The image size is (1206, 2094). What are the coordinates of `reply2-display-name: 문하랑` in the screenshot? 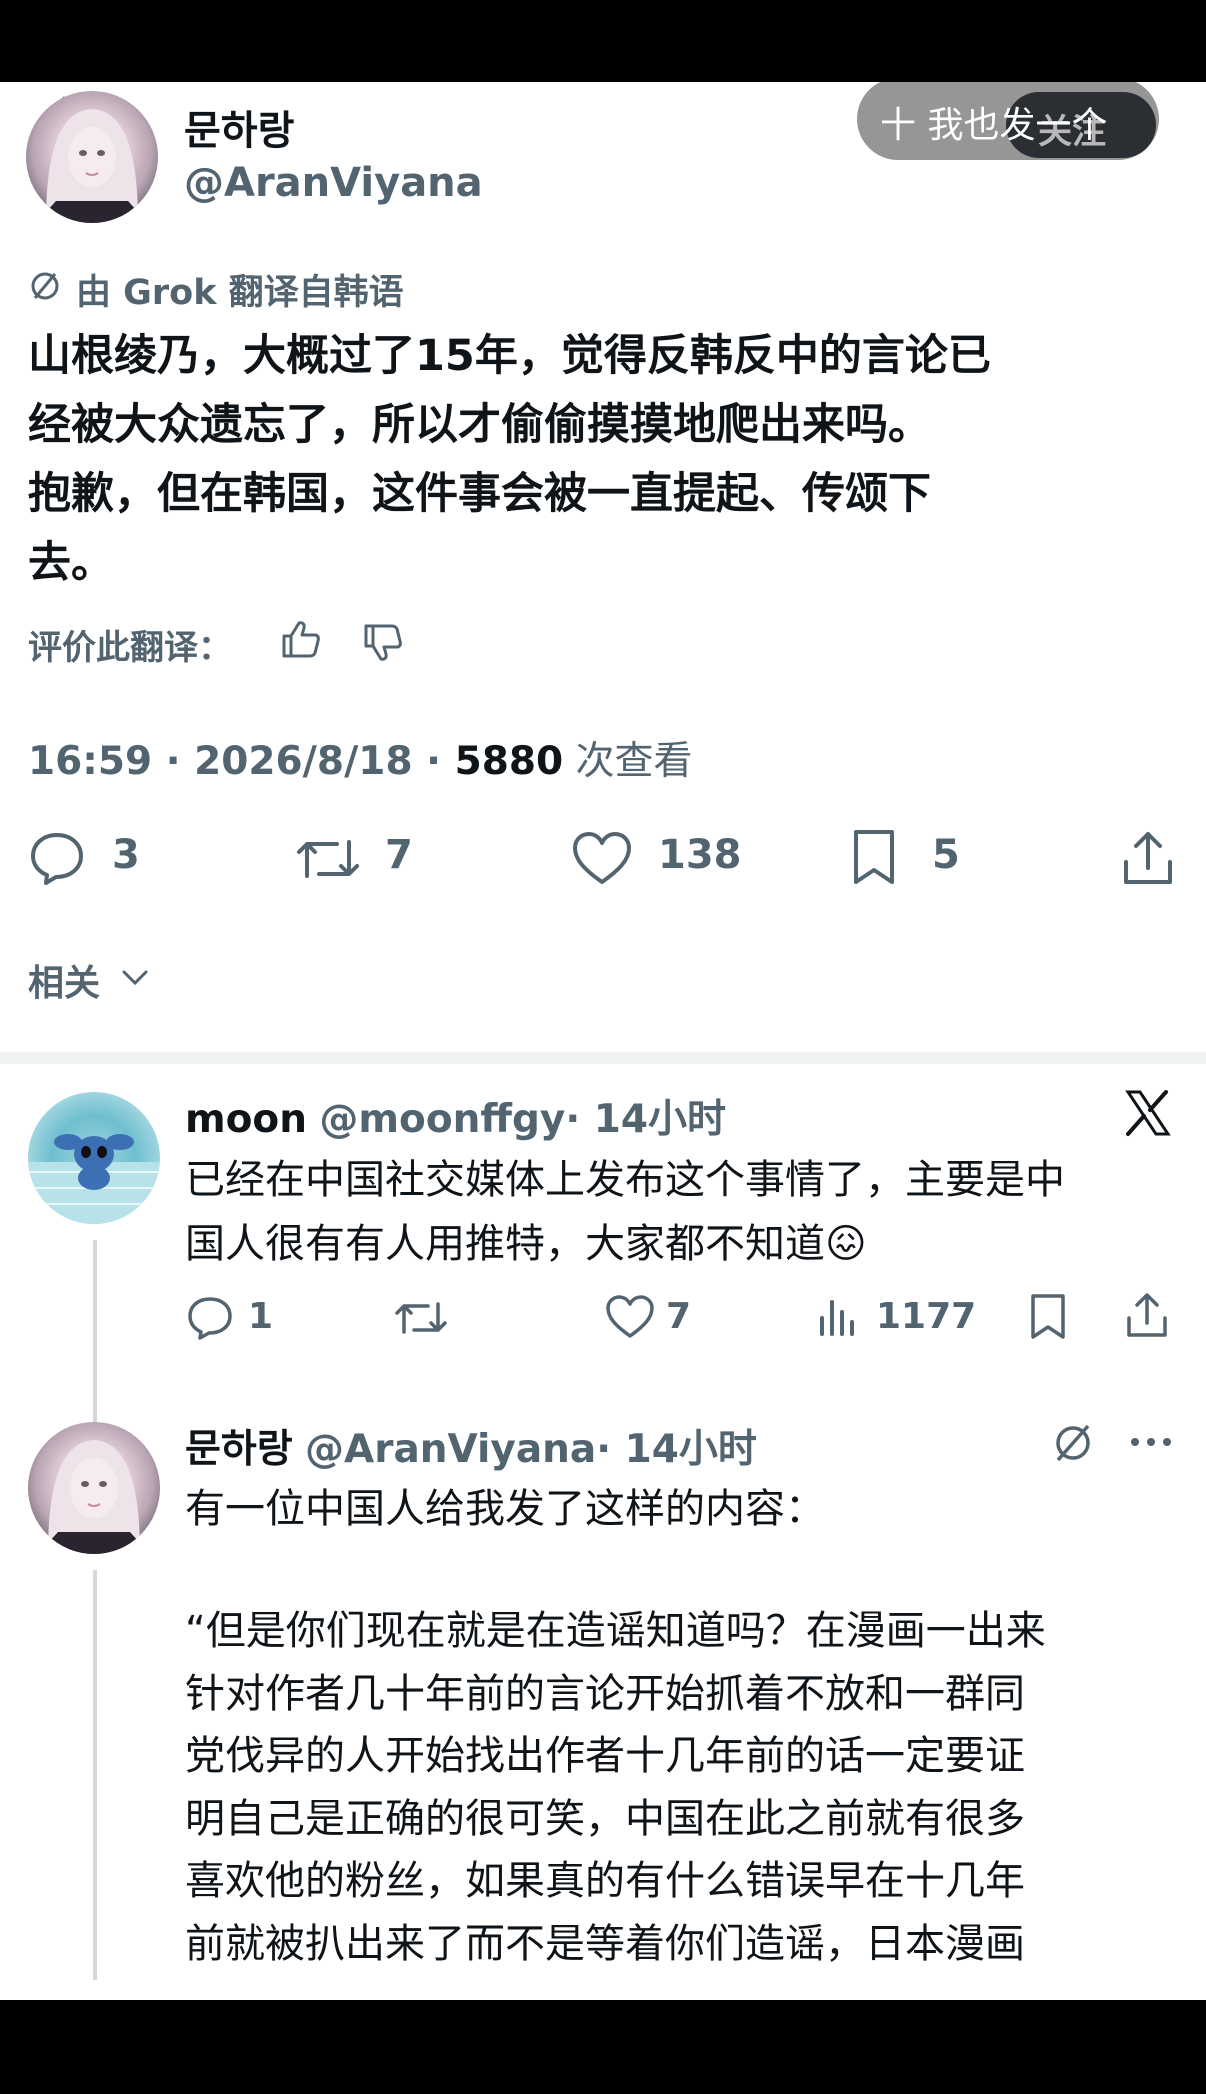 It's located at (239, 1449).